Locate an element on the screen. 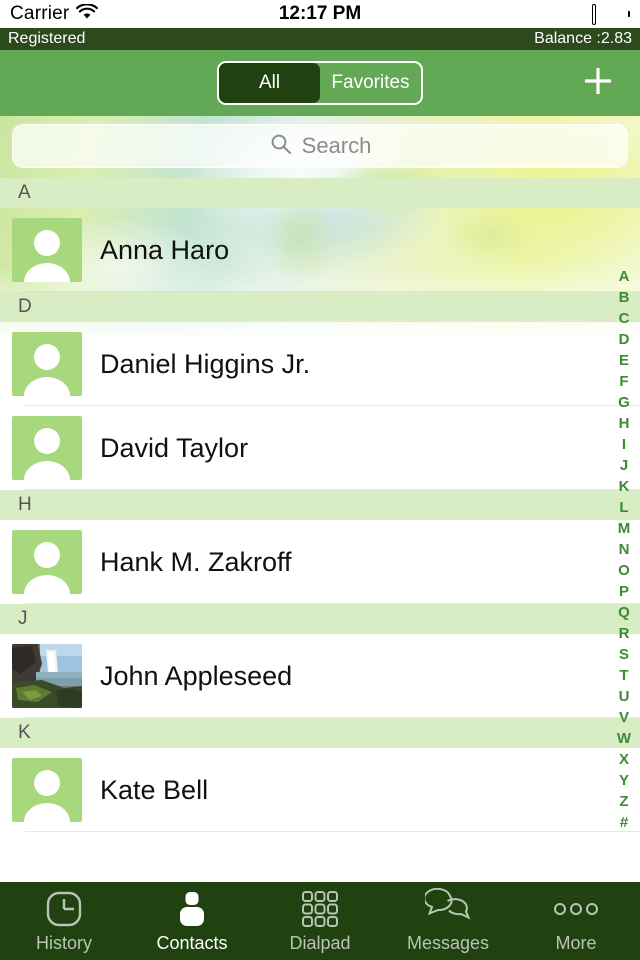  index-letter-s: S is located at coordinates (624, 654).